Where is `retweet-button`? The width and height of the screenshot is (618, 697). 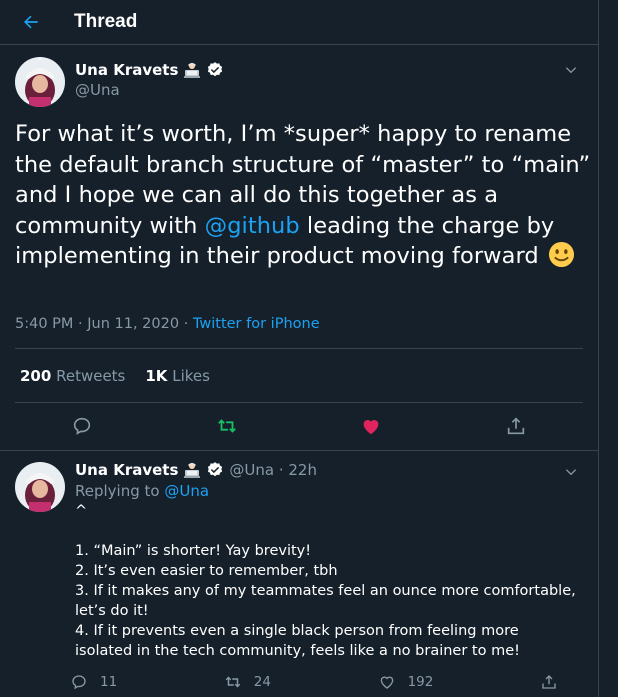
retweet-button is located at coordinates (227, 426).